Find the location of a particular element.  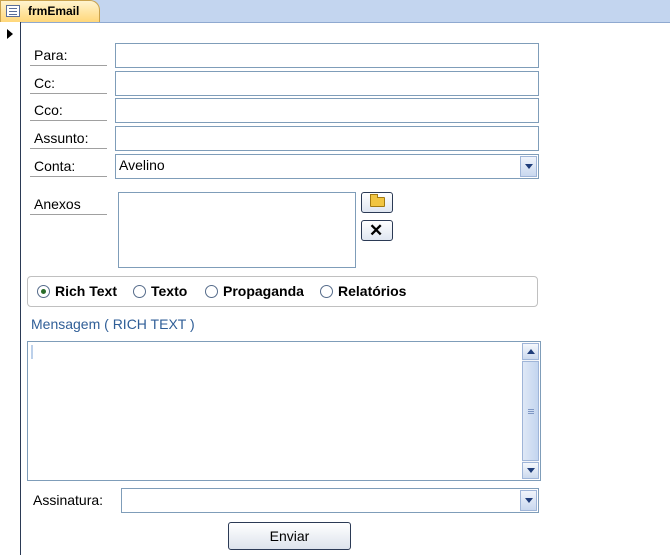

text-caret is located at coordinates (32, 352).